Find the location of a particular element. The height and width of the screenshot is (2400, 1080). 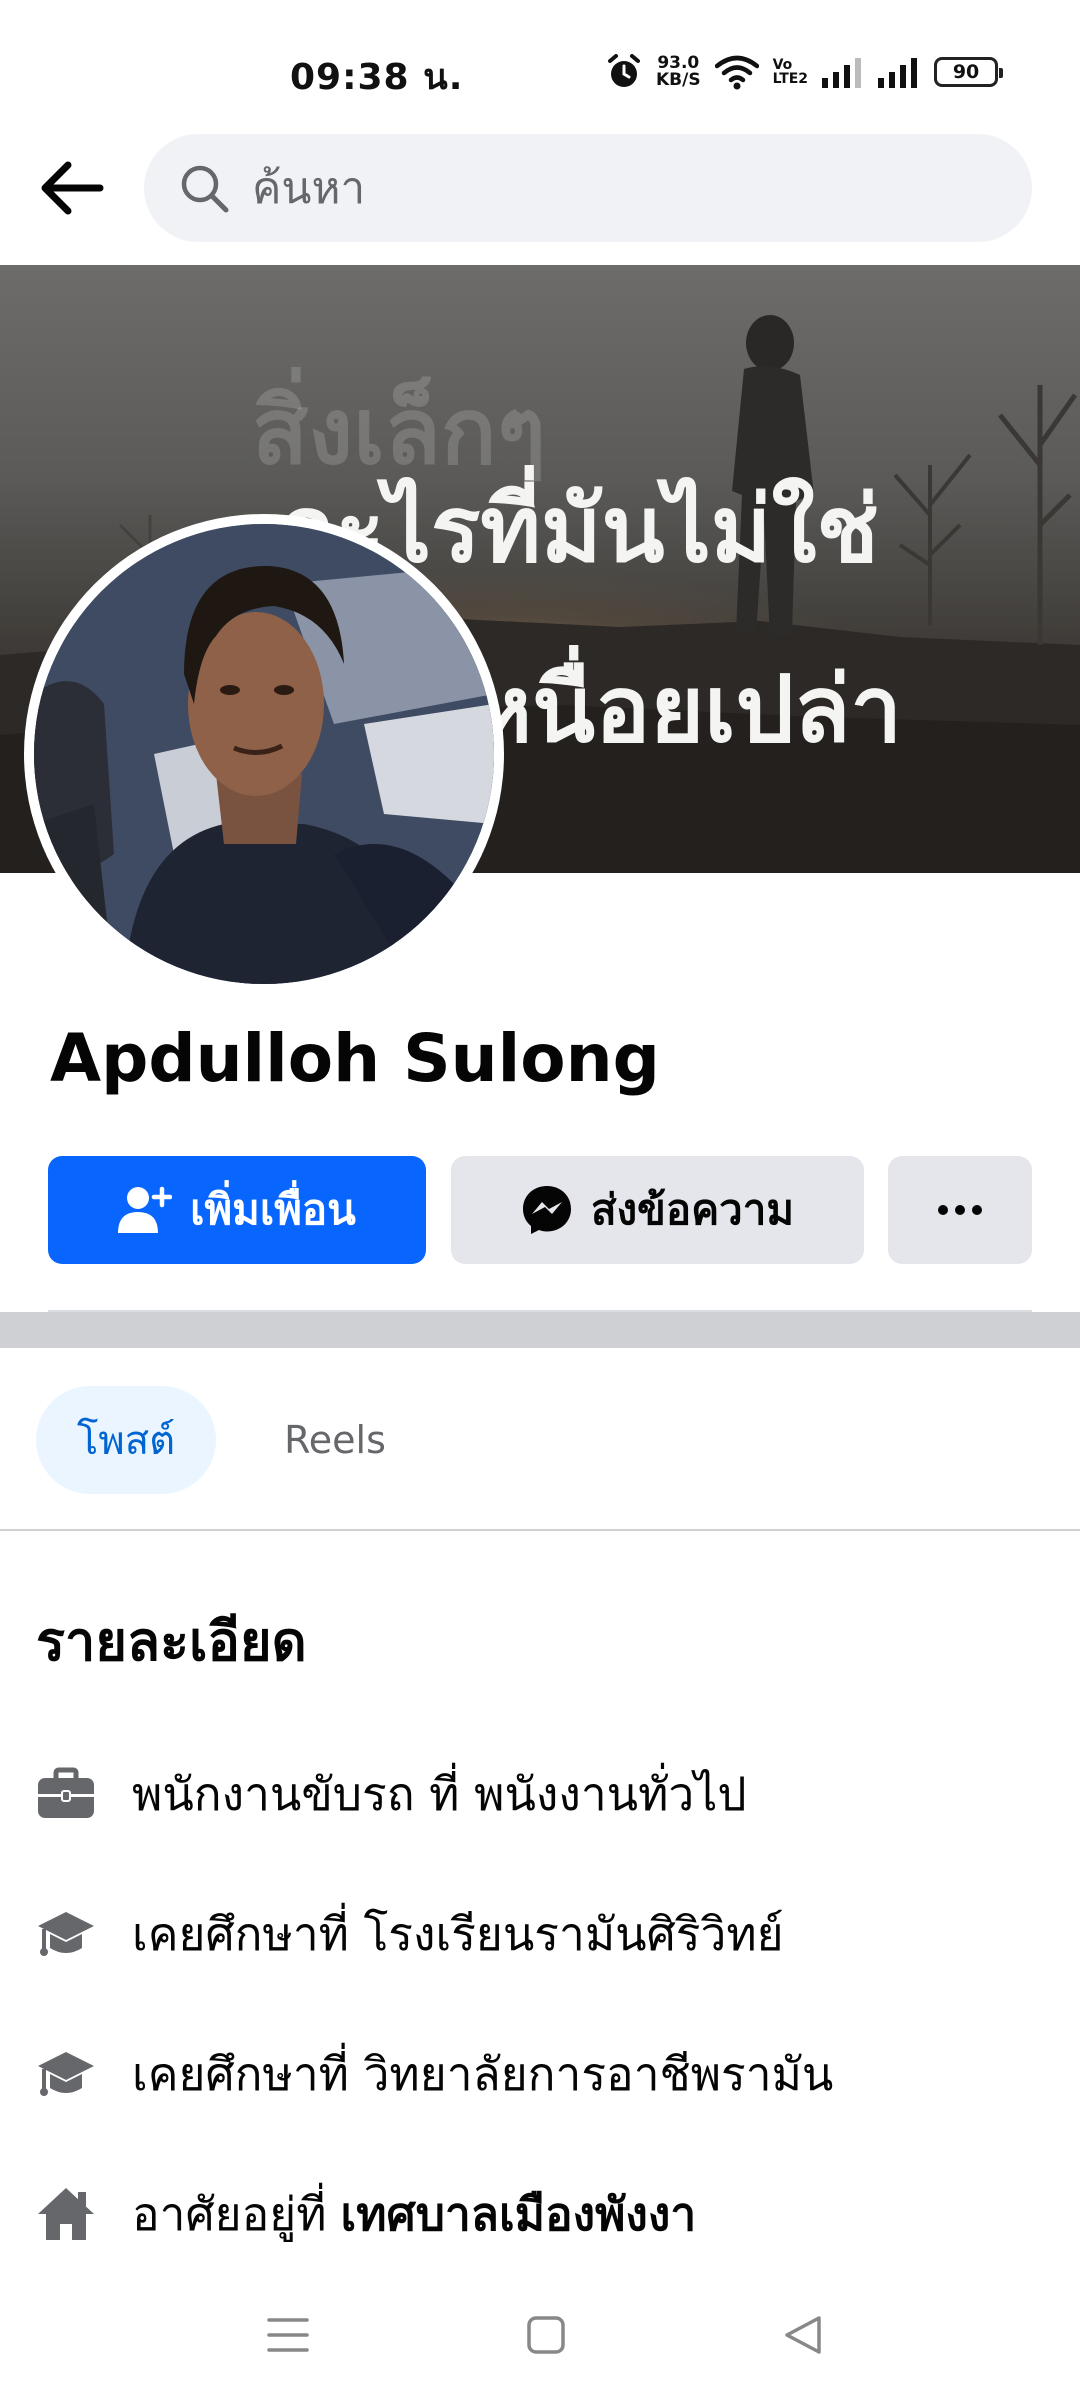

network-speed: 93.0 KB/S is located at coordinates (678, 72).